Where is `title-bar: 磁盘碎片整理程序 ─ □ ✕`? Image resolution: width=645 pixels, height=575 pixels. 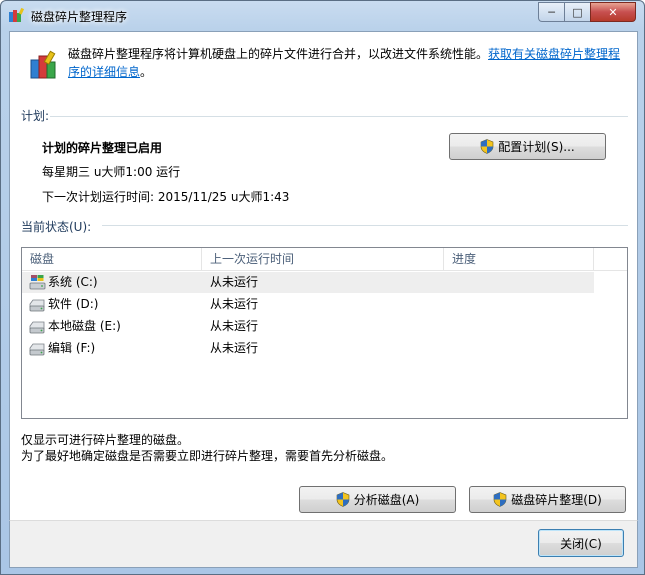
title-bar: 磁盘碎片整理程序 ─ □ ✕ is located at coordinates (322, 16).